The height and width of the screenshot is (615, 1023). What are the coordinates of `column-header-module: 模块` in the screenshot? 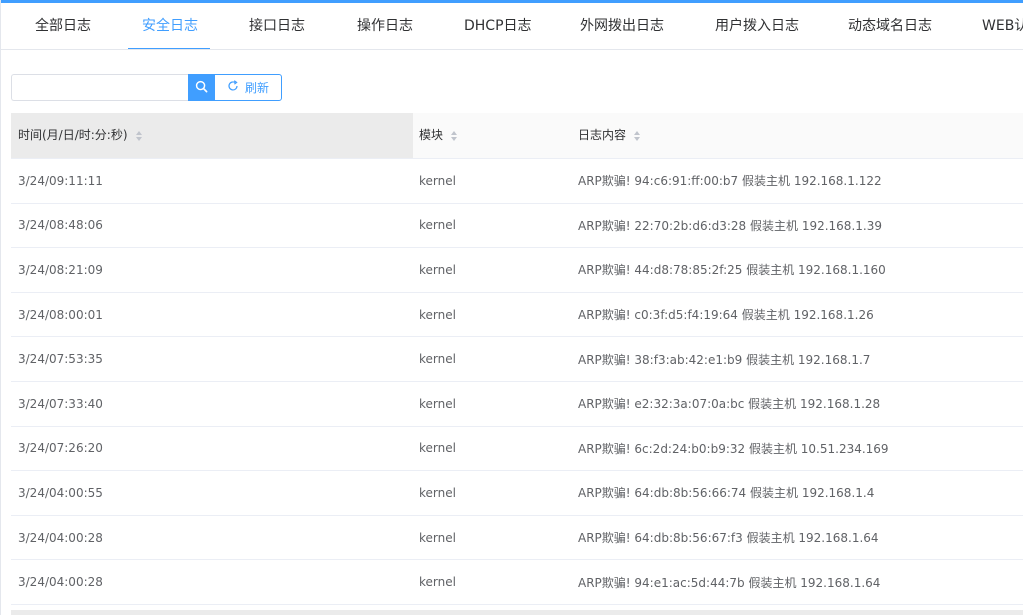 It's located at (438, 135).